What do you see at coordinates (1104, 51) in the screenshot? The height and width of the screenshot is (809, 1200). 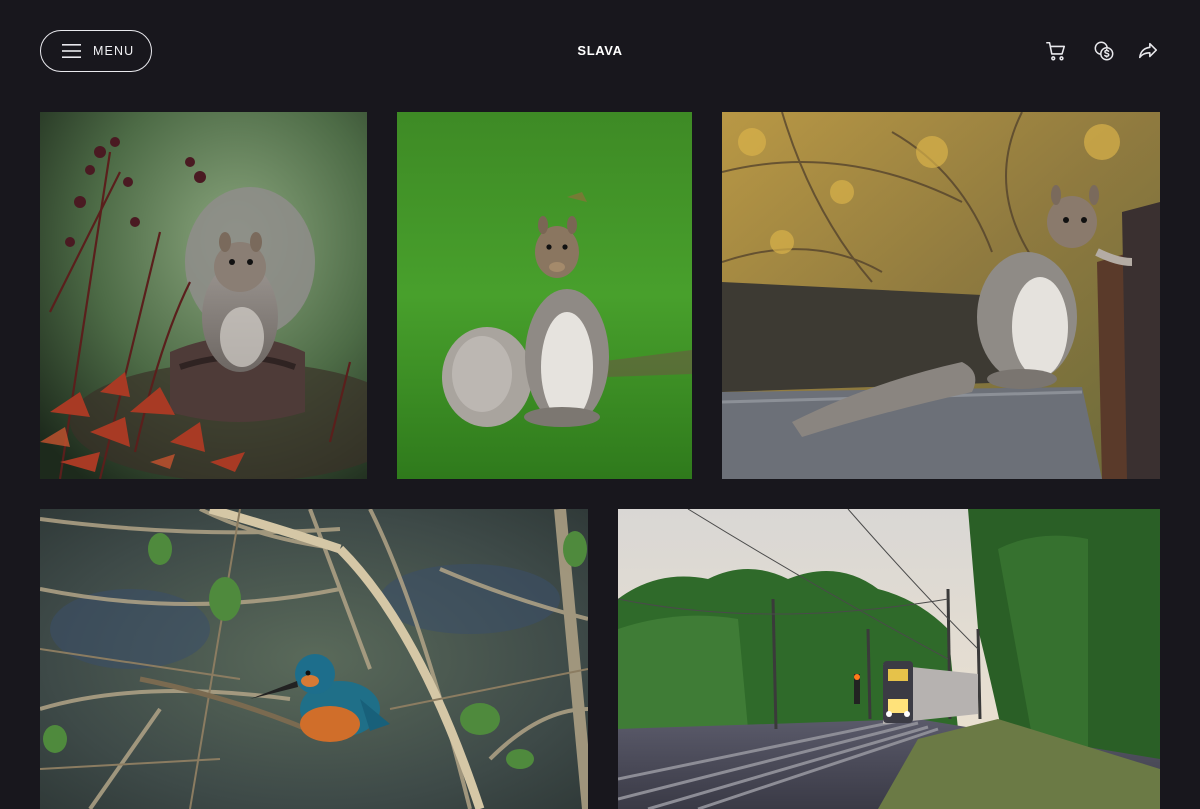 I see `currency-exchange-icon` at bounding box center [1104, 51].